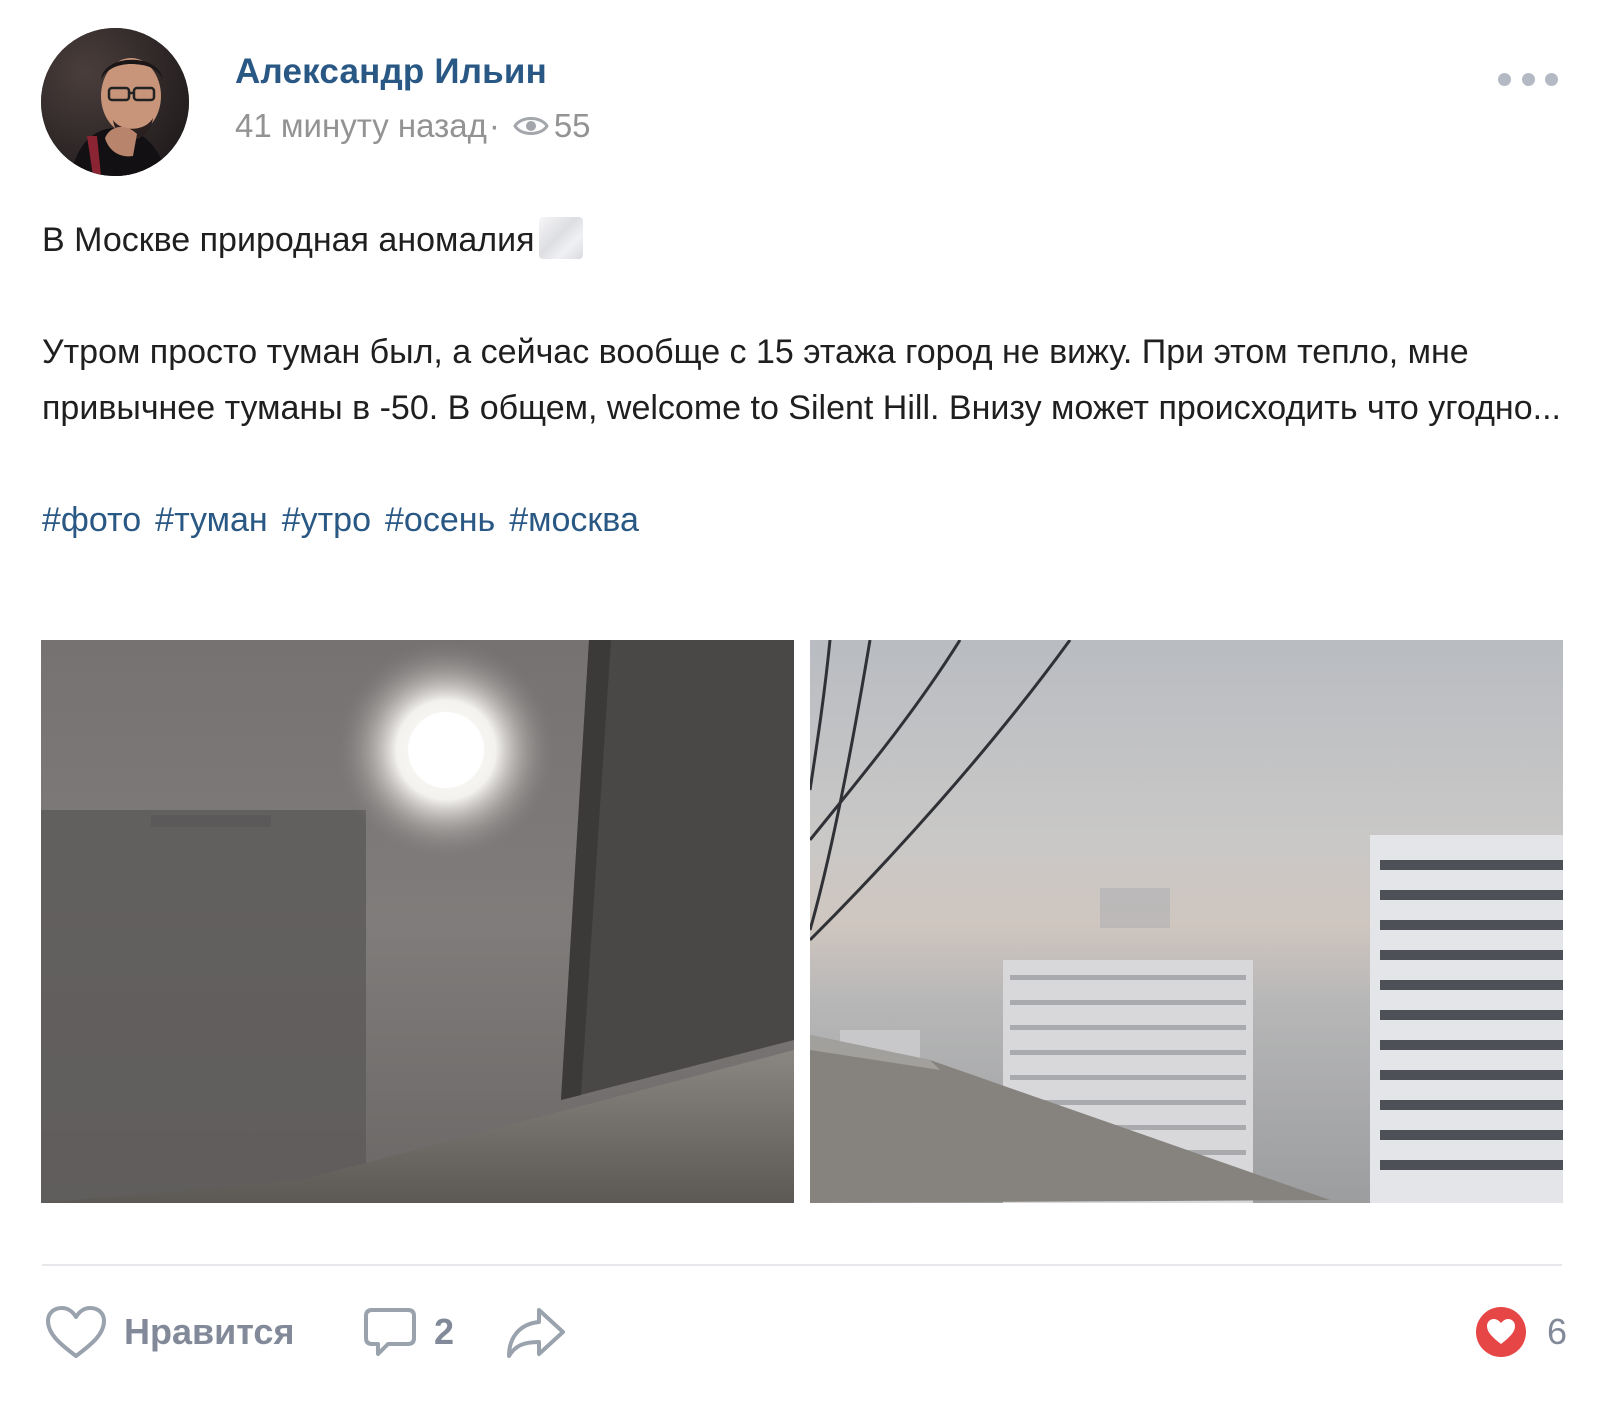 The image size is (1600, 1403). Describe the element at coordinates (76, 1332) in the screenshot. I see `heart-outline-icon` at that location.